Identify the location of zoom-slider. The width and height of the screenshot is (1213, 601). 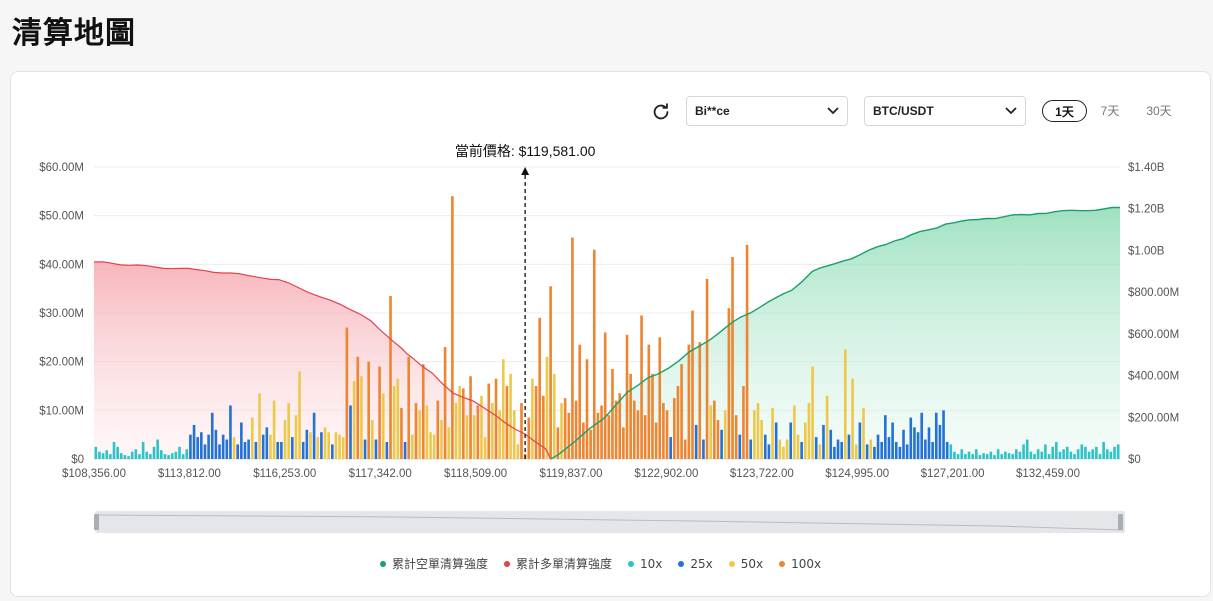
(609, 522).